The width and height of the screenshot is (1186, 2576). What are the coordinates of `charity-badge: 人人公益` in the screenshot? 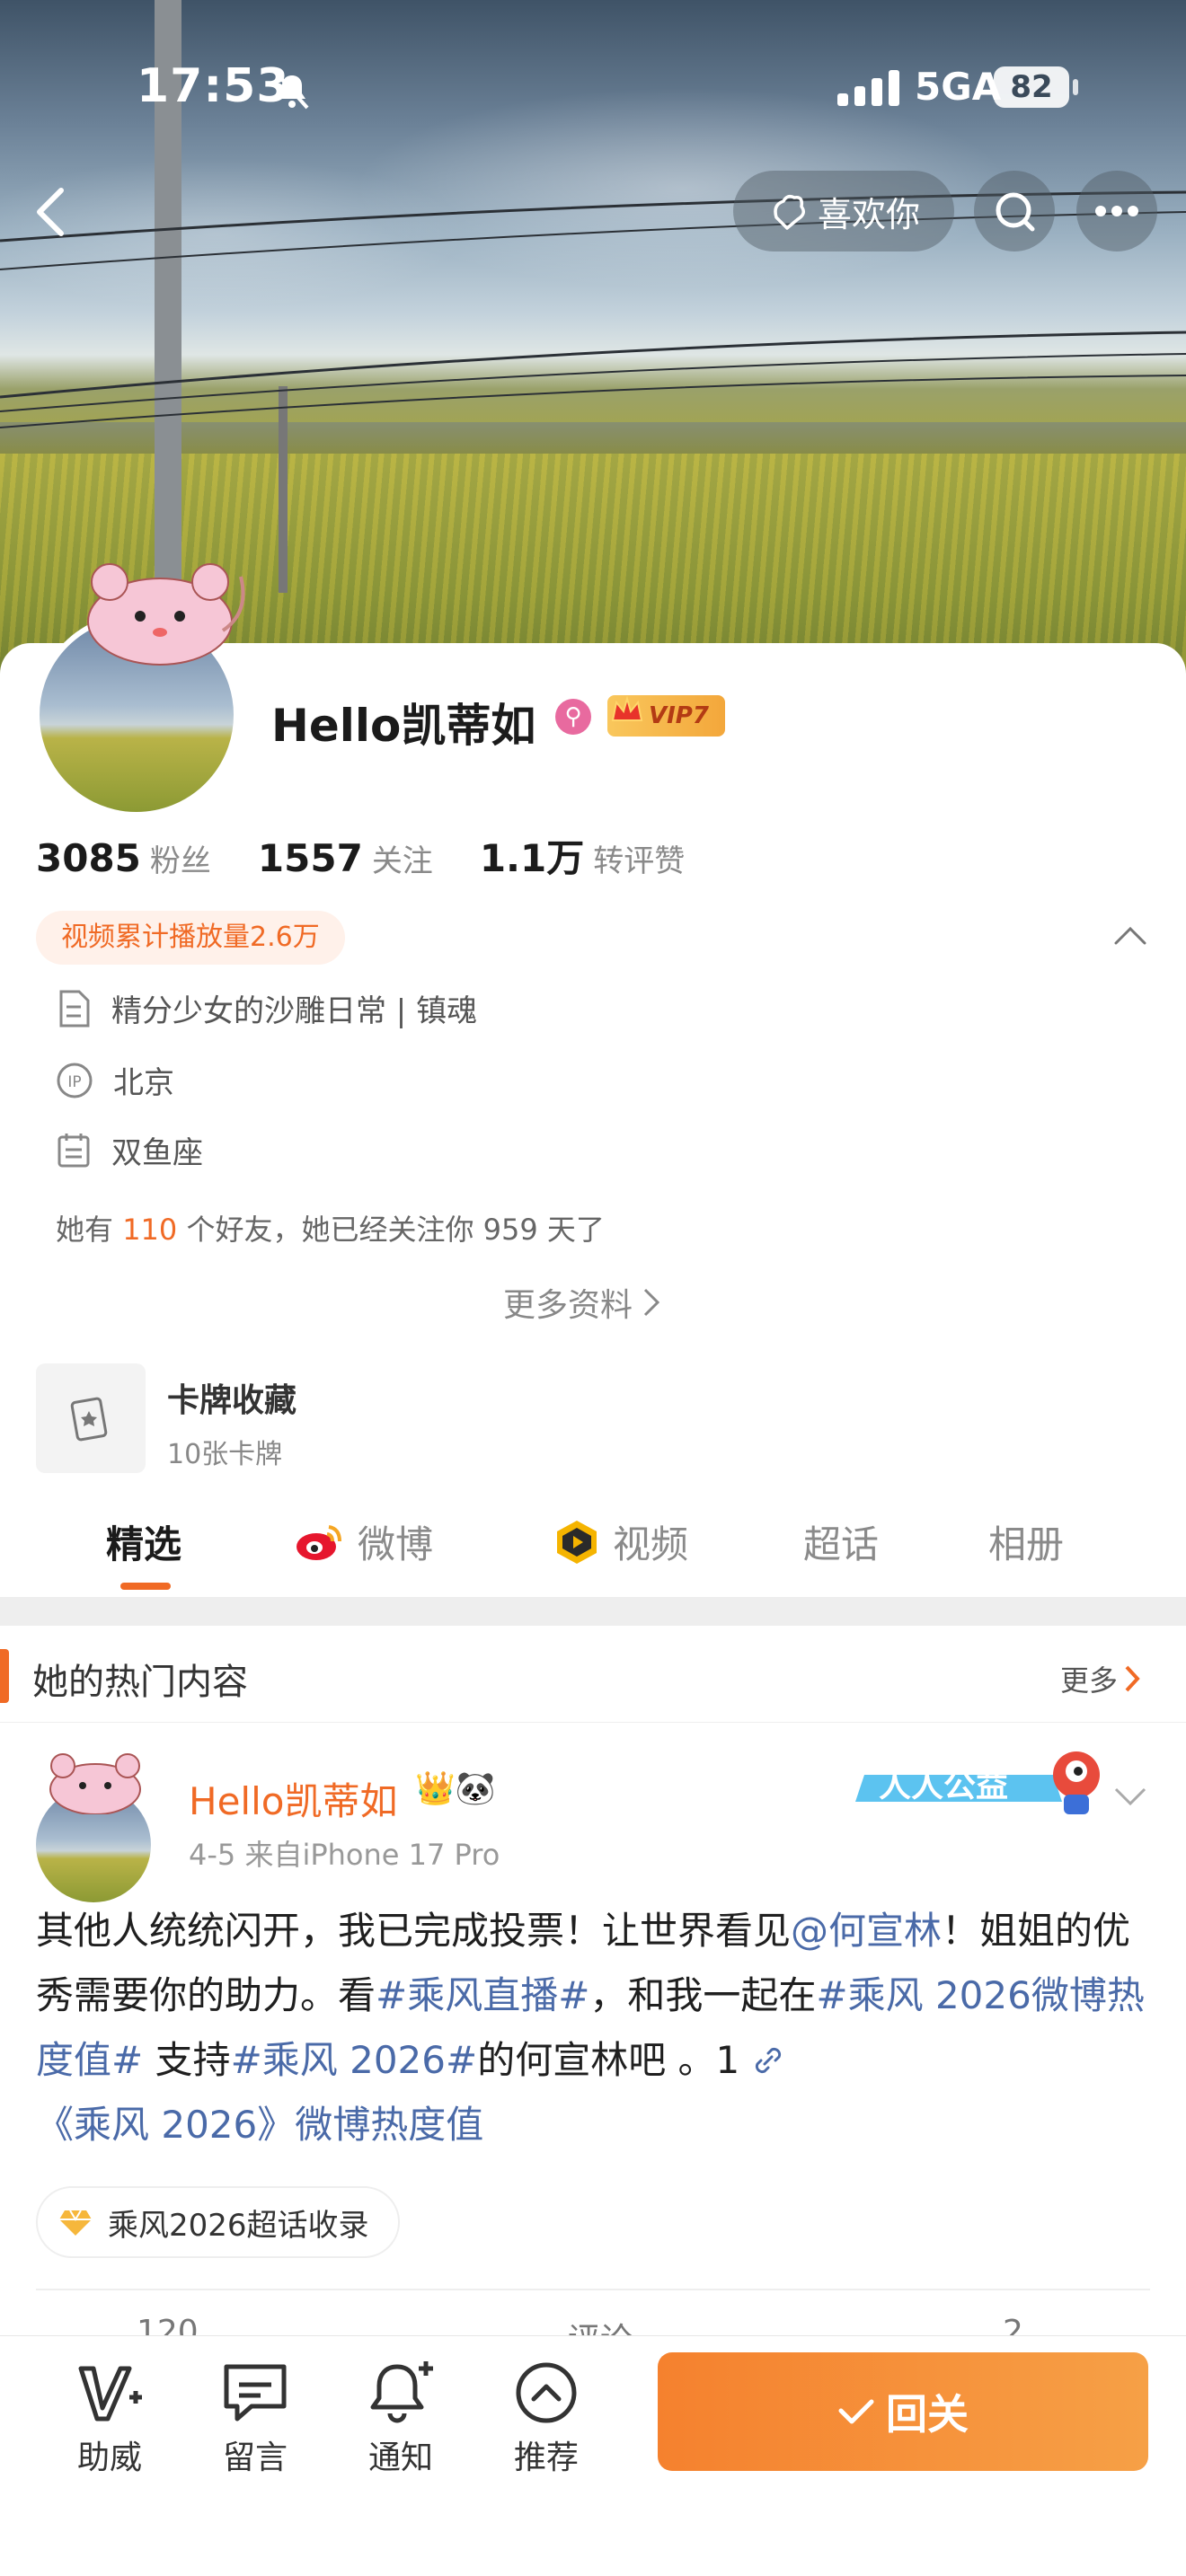 It's located at (984, 1784).